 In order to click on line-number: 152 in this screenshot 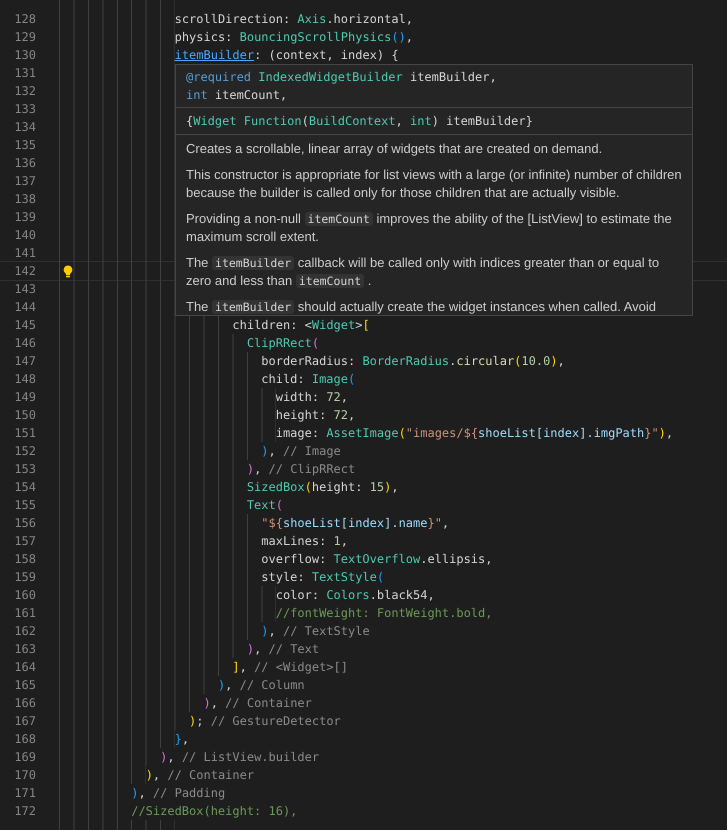, I will do `click(25, 451)`.